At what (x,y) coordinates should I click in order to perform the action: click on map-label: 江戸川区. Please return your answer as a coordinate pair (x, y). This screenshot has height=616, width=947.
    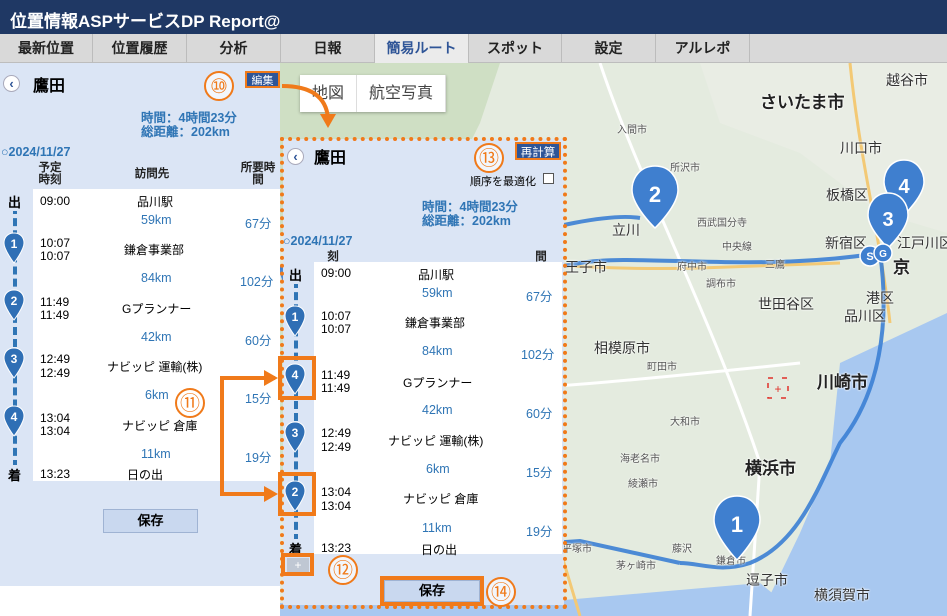
    Looking at the image, I should click on (922, 243).